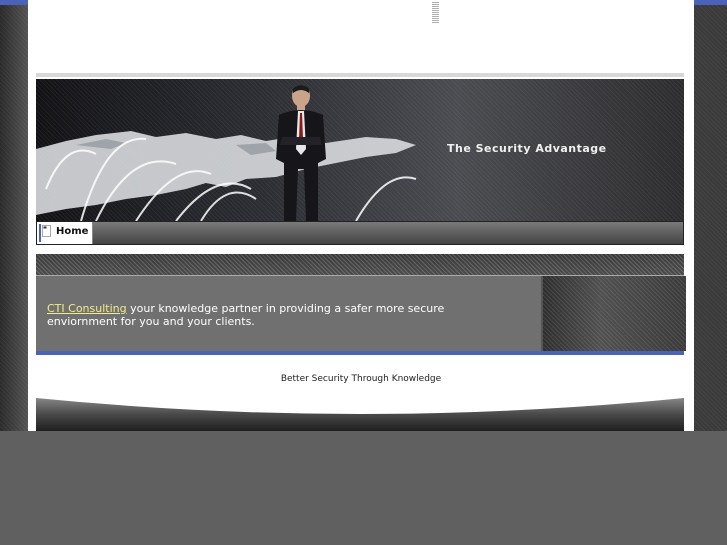  What do you see at coordinates (360, 413) in the screenshot?
I see `footer-wave` at bounding box center [360, 413].